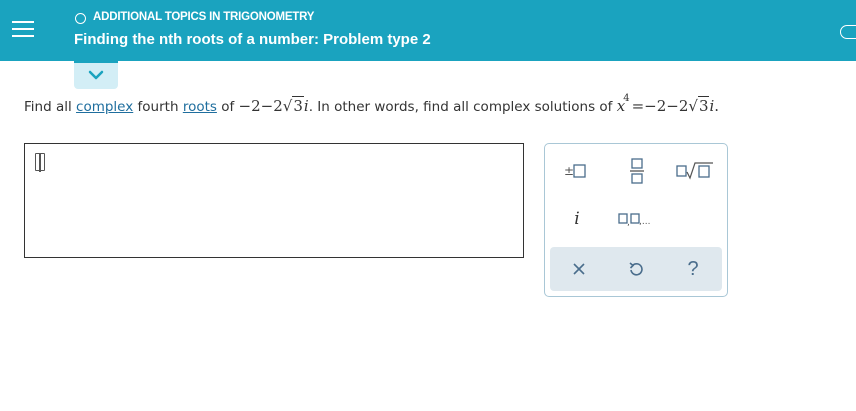 The width and height of the screenshot is (856, 411). I want to click on collapse-toggle-button, so click(96, 75).